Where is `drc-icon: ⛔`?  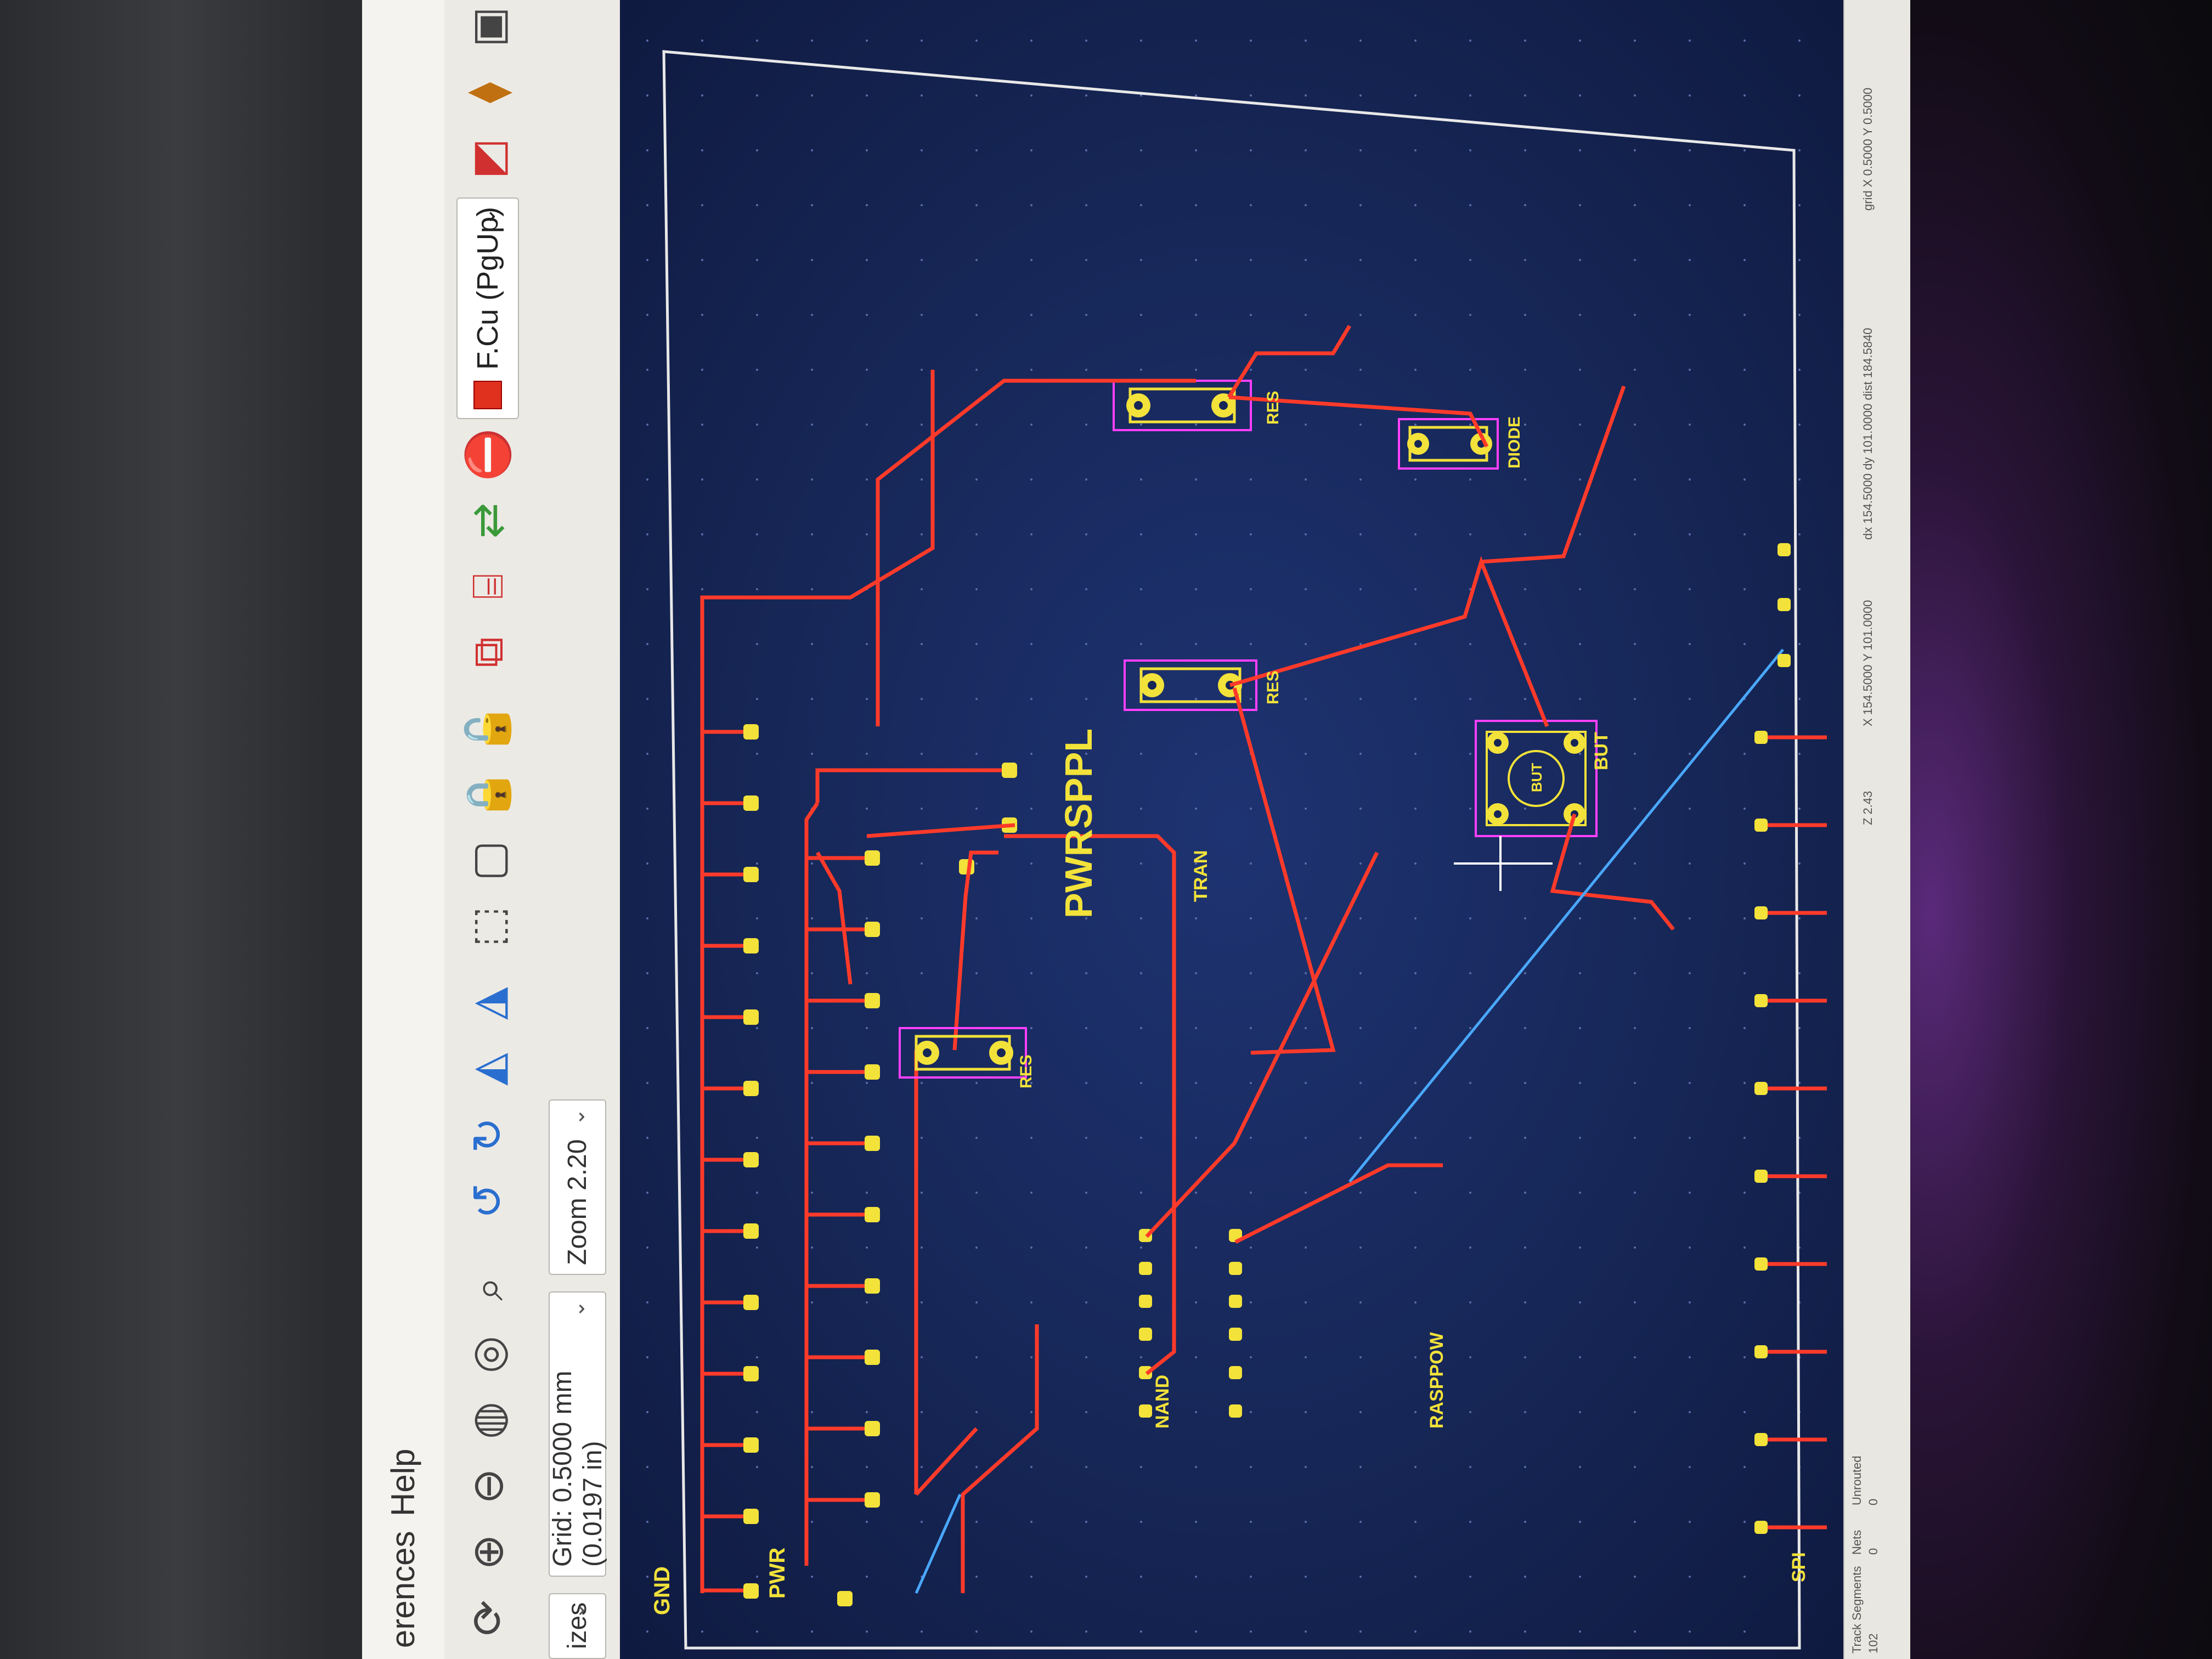 drc-icon: ⛔ is located at coordinates (488, 455).